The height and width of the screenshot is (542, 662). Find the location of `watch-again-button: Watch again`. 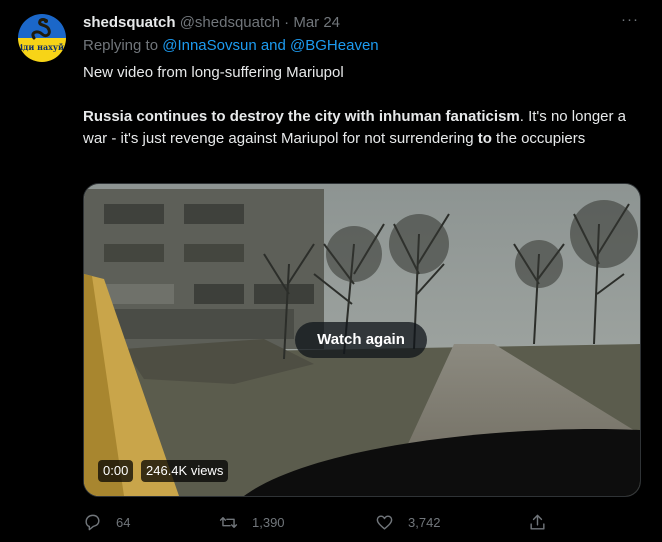

watch-again-button: Watch again is located at coordinates (361, 340).